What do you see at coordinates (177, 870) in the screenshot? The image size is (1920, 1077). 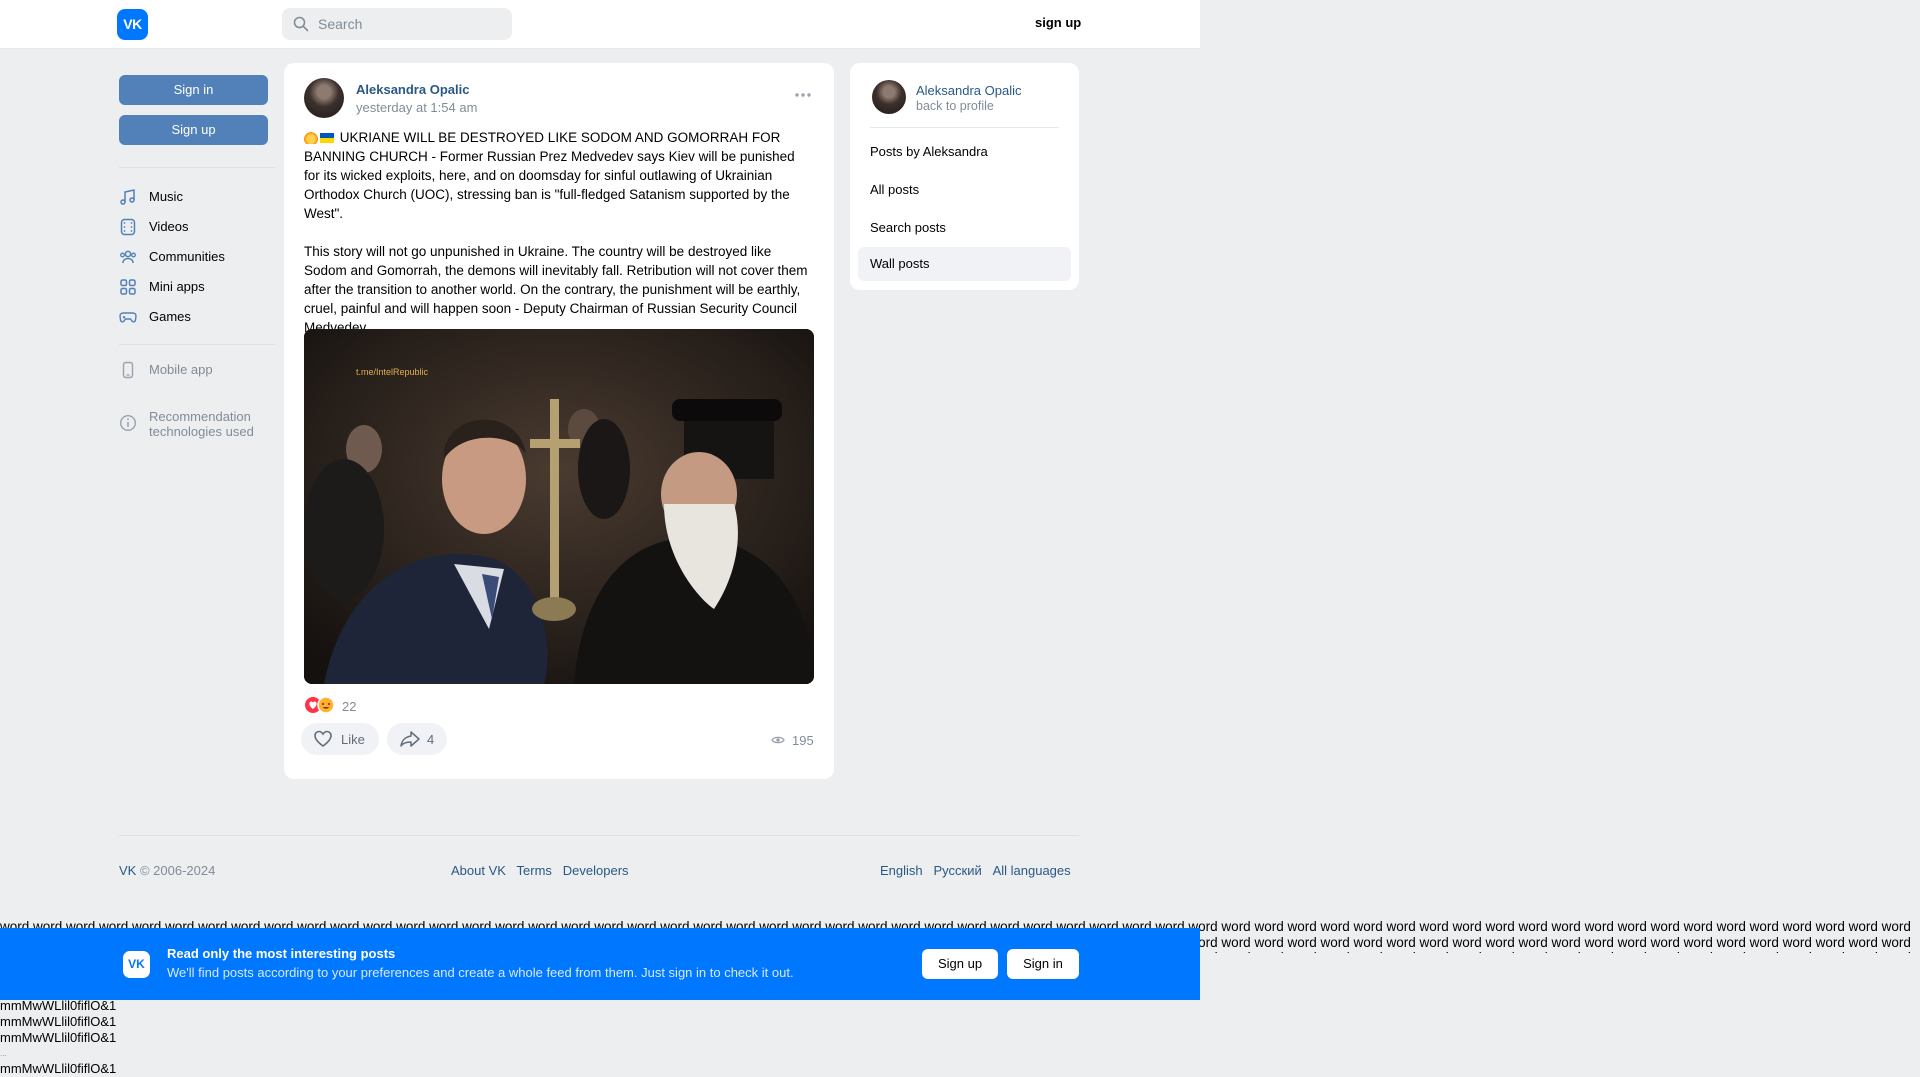 I see `footer-years: © 2006-2024` at bounding box center [177, 870].